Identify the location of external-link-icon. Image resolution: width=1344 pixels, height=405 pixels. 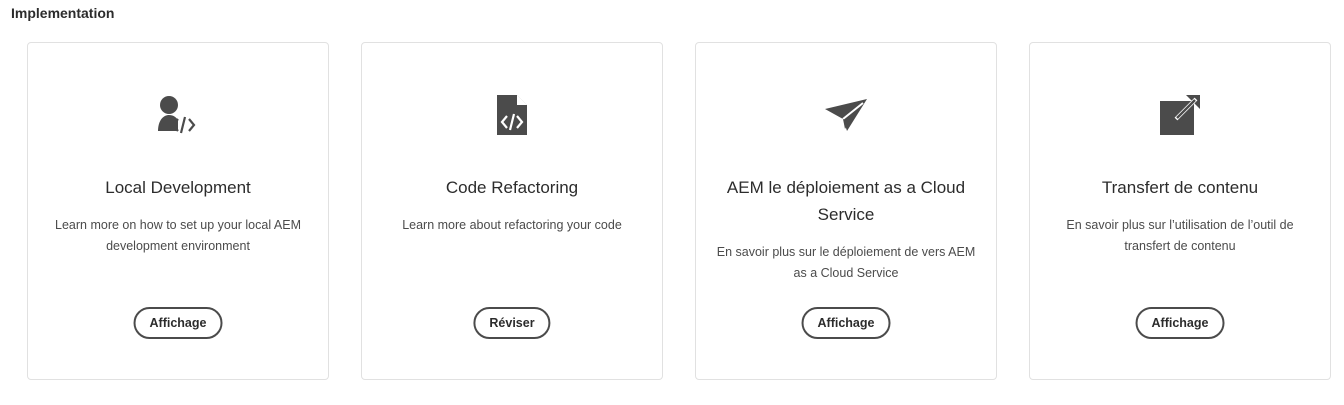
(1180, 115).